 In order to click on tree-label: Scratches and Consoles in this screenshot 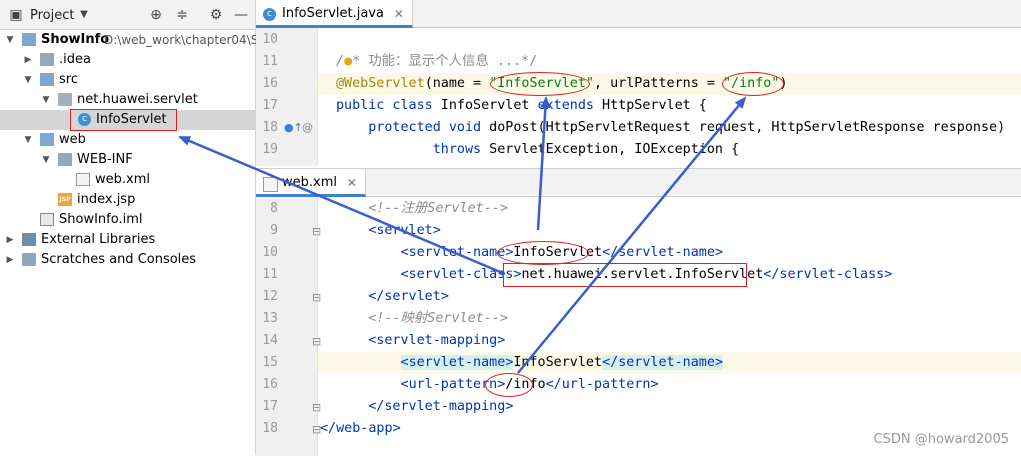, I will do `click(119, 259)`.